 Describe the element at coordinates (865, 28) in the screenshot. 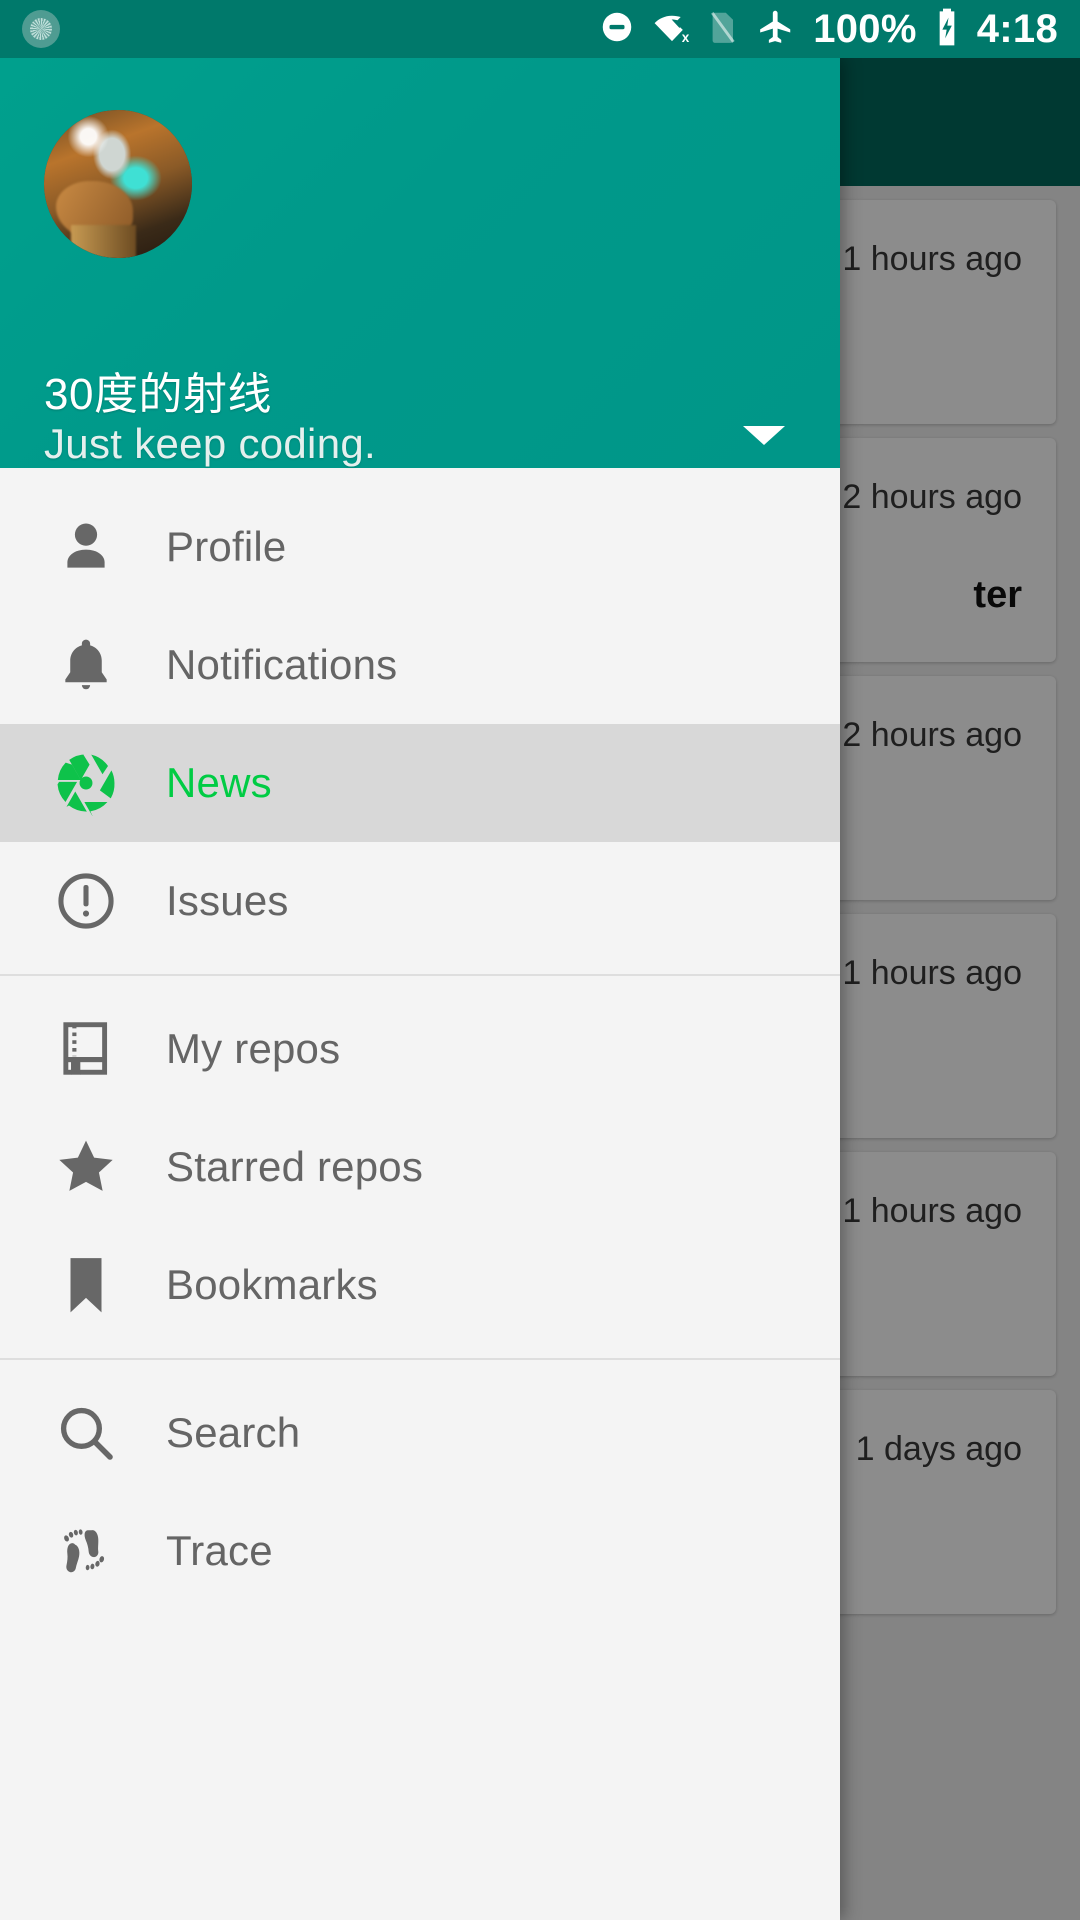

I see `battery-percent-label: 100%` at that location.